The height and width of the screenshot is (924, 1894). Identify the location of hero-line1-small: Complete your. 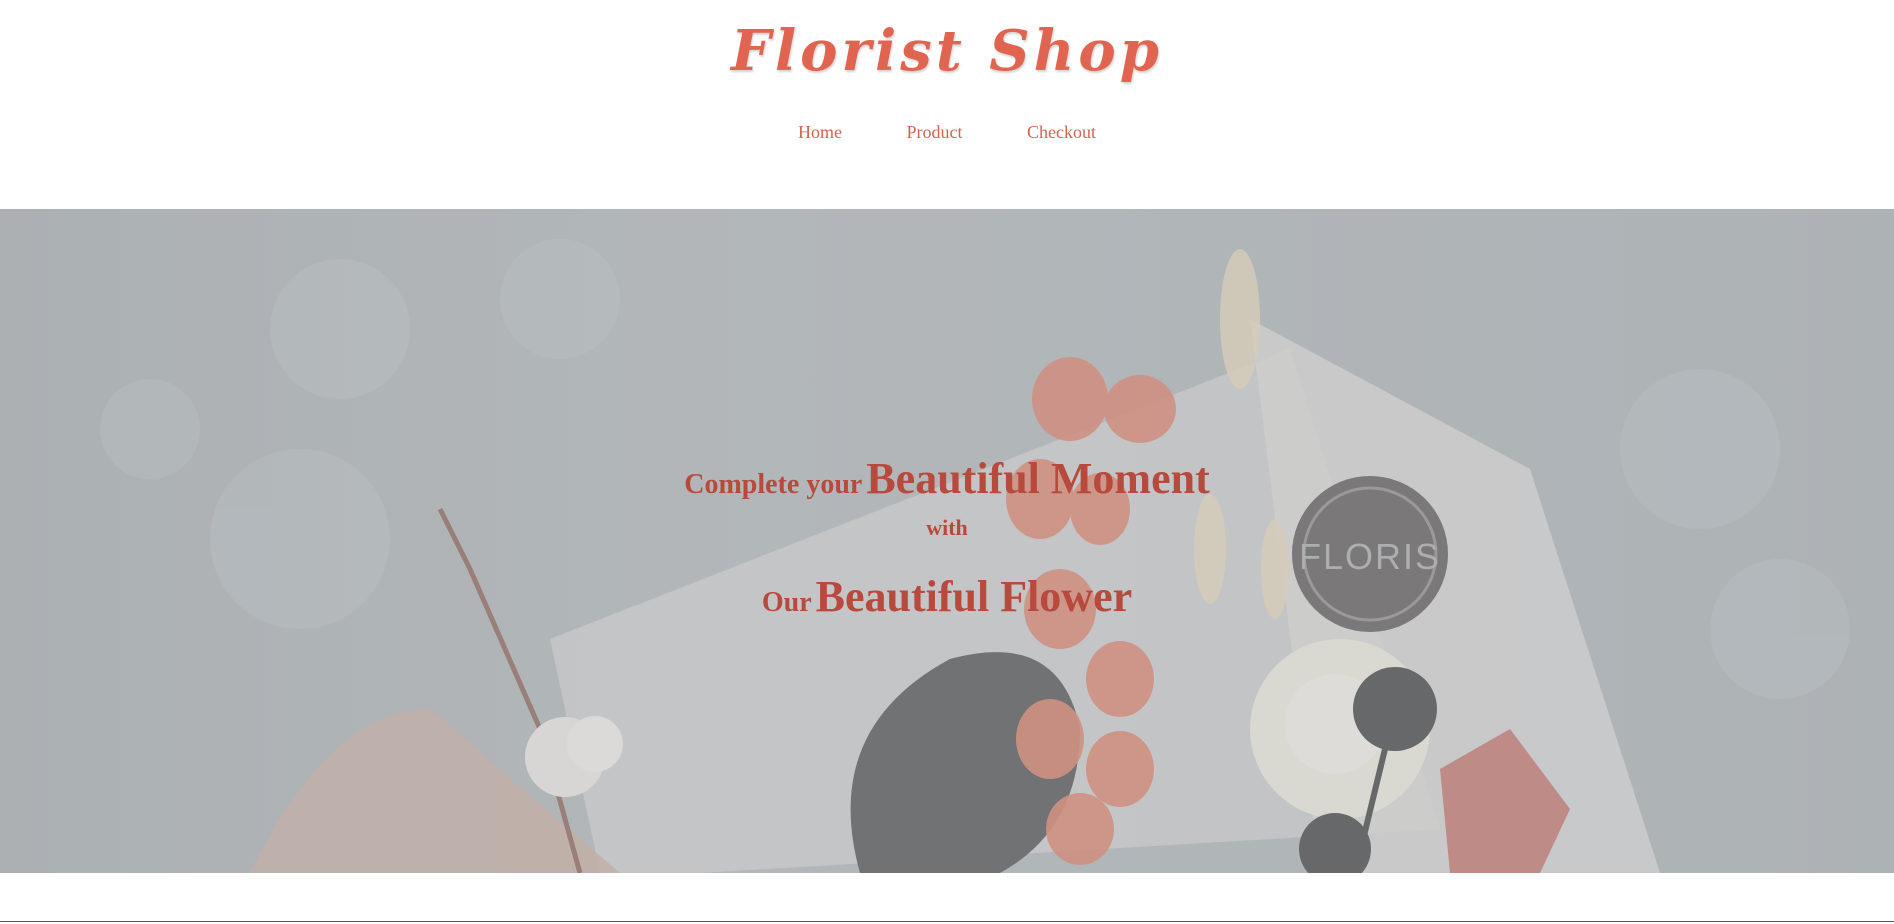
(773, 484).